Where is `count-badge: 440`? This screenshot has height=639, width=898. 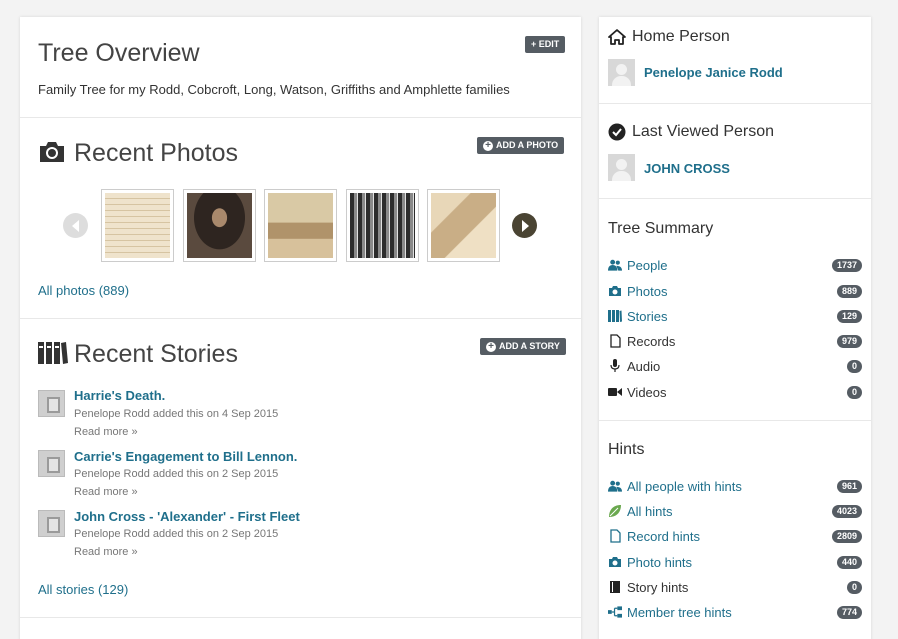 count-badge: 440 is located at coordinates (849, 562).